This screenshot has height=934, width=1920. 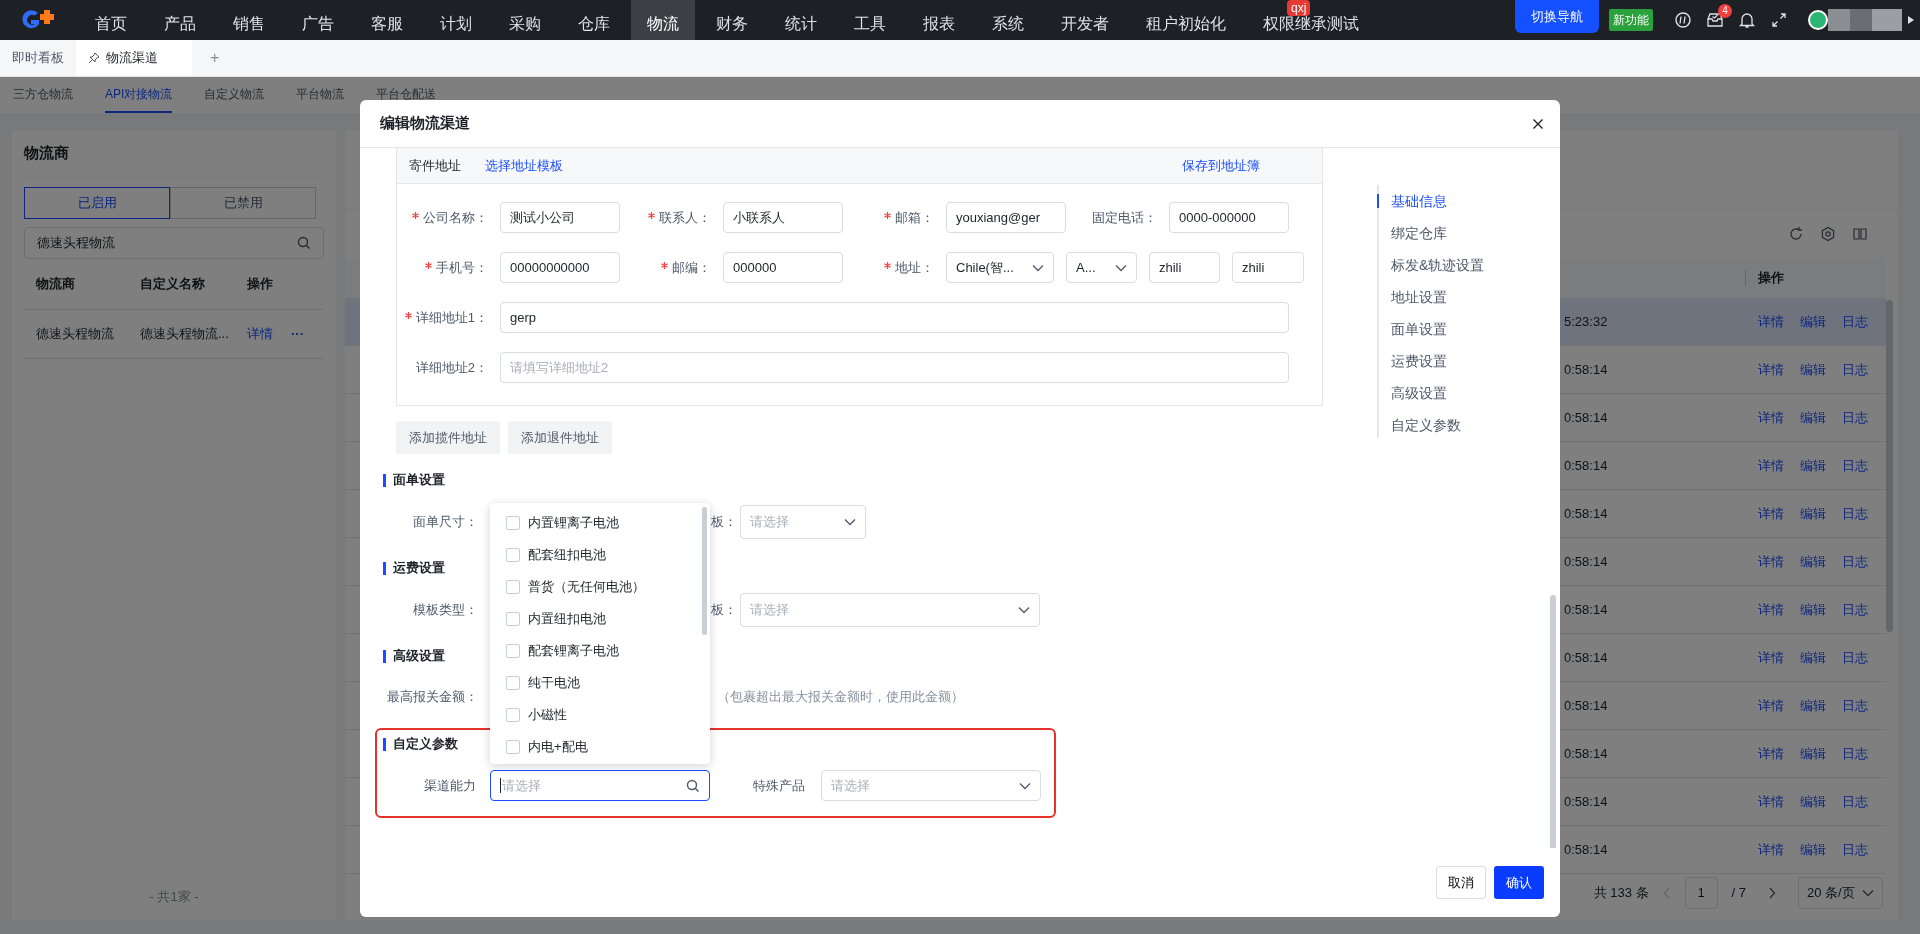 I want to click on tray-check-icon, so click(x=1715, y=20).